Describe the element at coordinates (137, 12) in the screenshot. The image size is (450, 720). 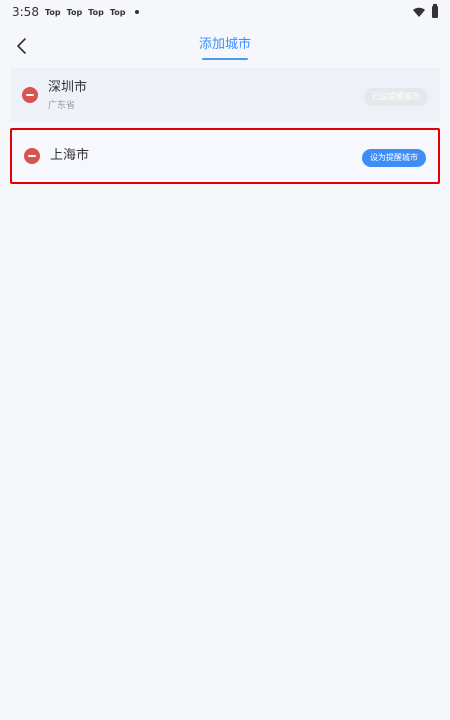
I see `status-dot` at that location.